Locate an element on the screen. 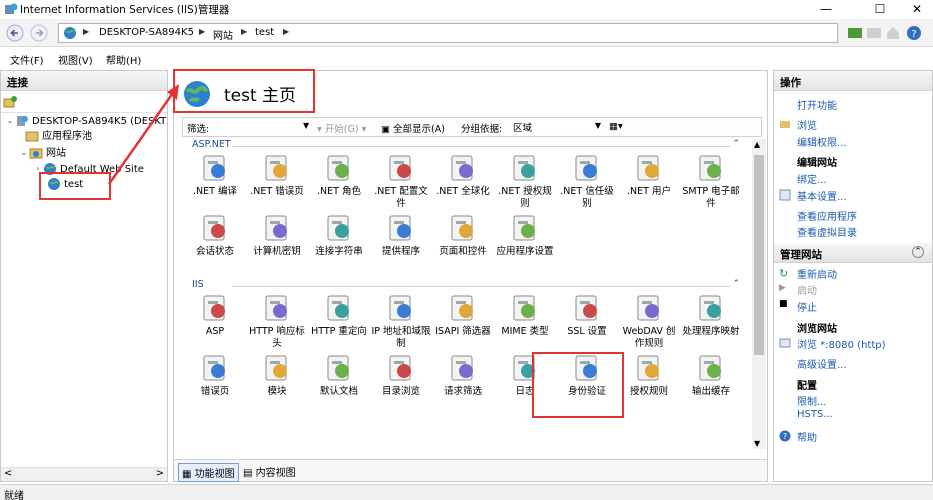 The height and width of the screenshot is (500, 933). feature-tile-14: 应用程序设置 is located at coordinates (525, 235).